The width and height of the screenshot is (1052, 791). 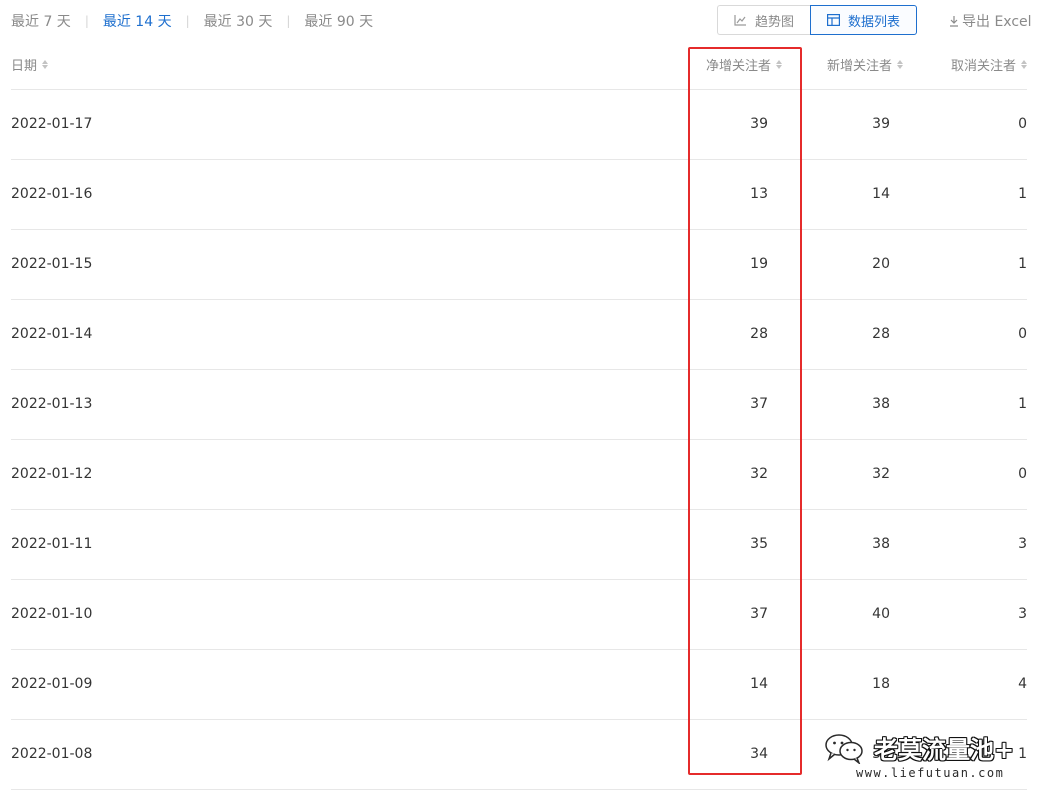 What do you see at coordinates (759, 754) in the screenshot?
I see `net-followers-cell: 34` at bounding box center [759, 754].